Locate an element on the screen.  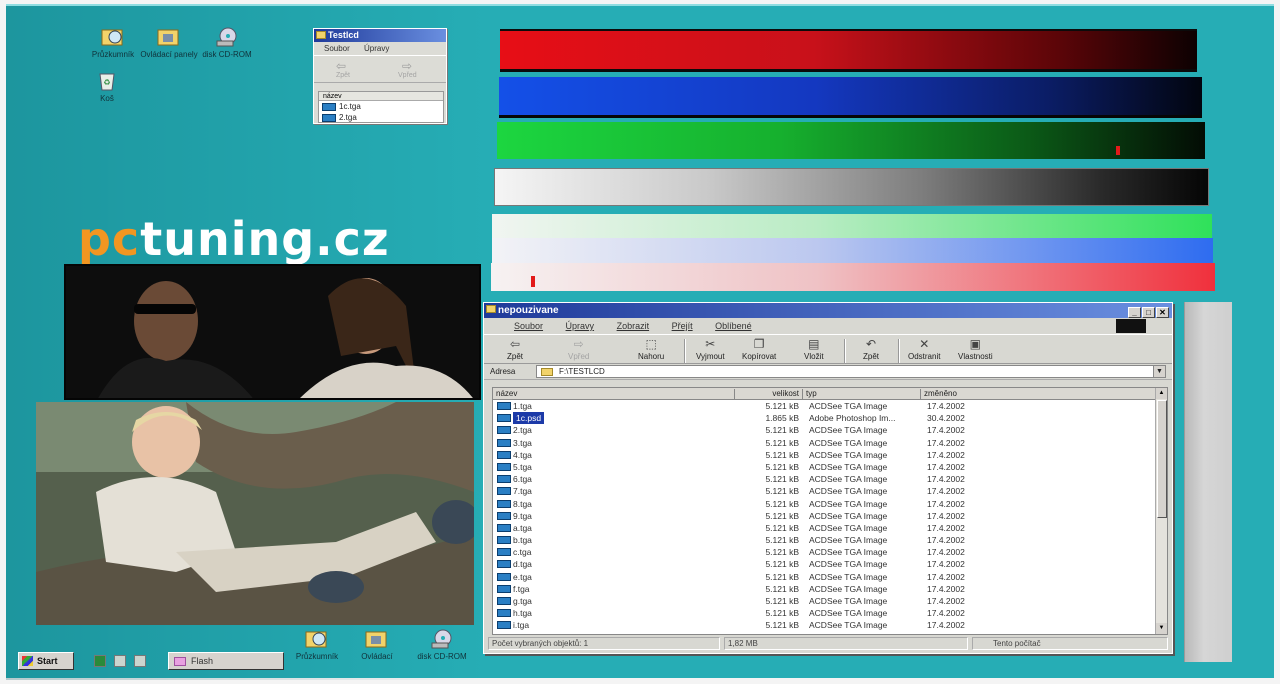
testlcd-file-list: název 1c.tga 2.tga is located at coordinates (381, 107).